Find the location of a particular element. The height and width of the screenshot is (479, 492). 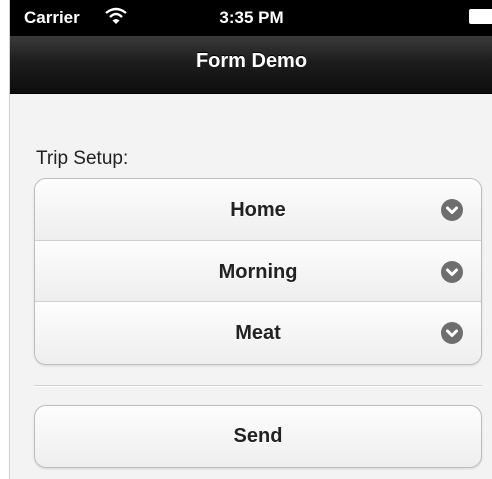

status-time: 3:35 PM is located at coordinates (251, 17).